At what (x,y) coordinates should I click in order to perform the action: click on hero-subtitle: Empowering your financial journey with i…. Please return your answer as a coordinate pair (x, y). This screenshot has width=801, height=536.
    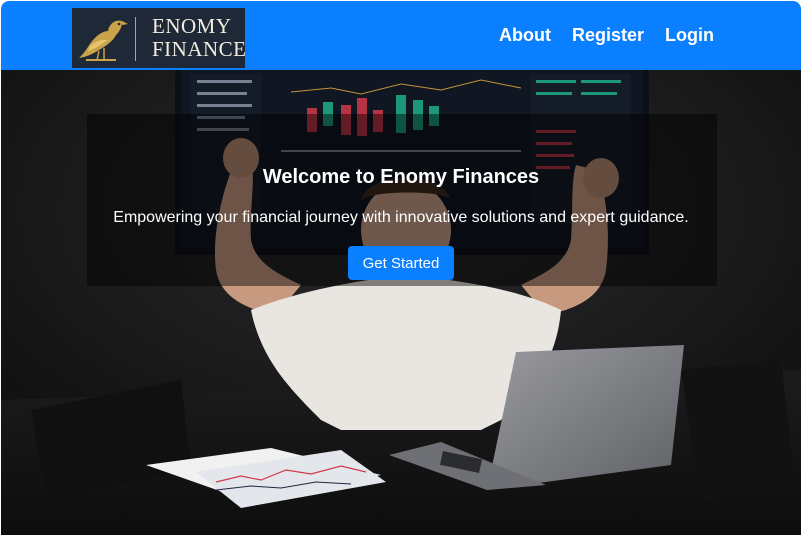
    Looking at the image, I should click on (401, 217).